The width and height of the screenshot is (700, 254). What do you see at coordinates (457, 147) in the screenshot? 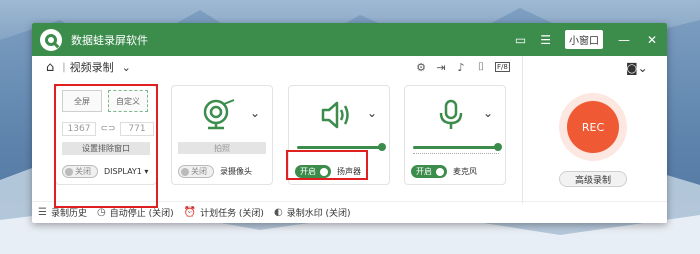
I see `mic-volume-slider` at bounding box center [457, 147].